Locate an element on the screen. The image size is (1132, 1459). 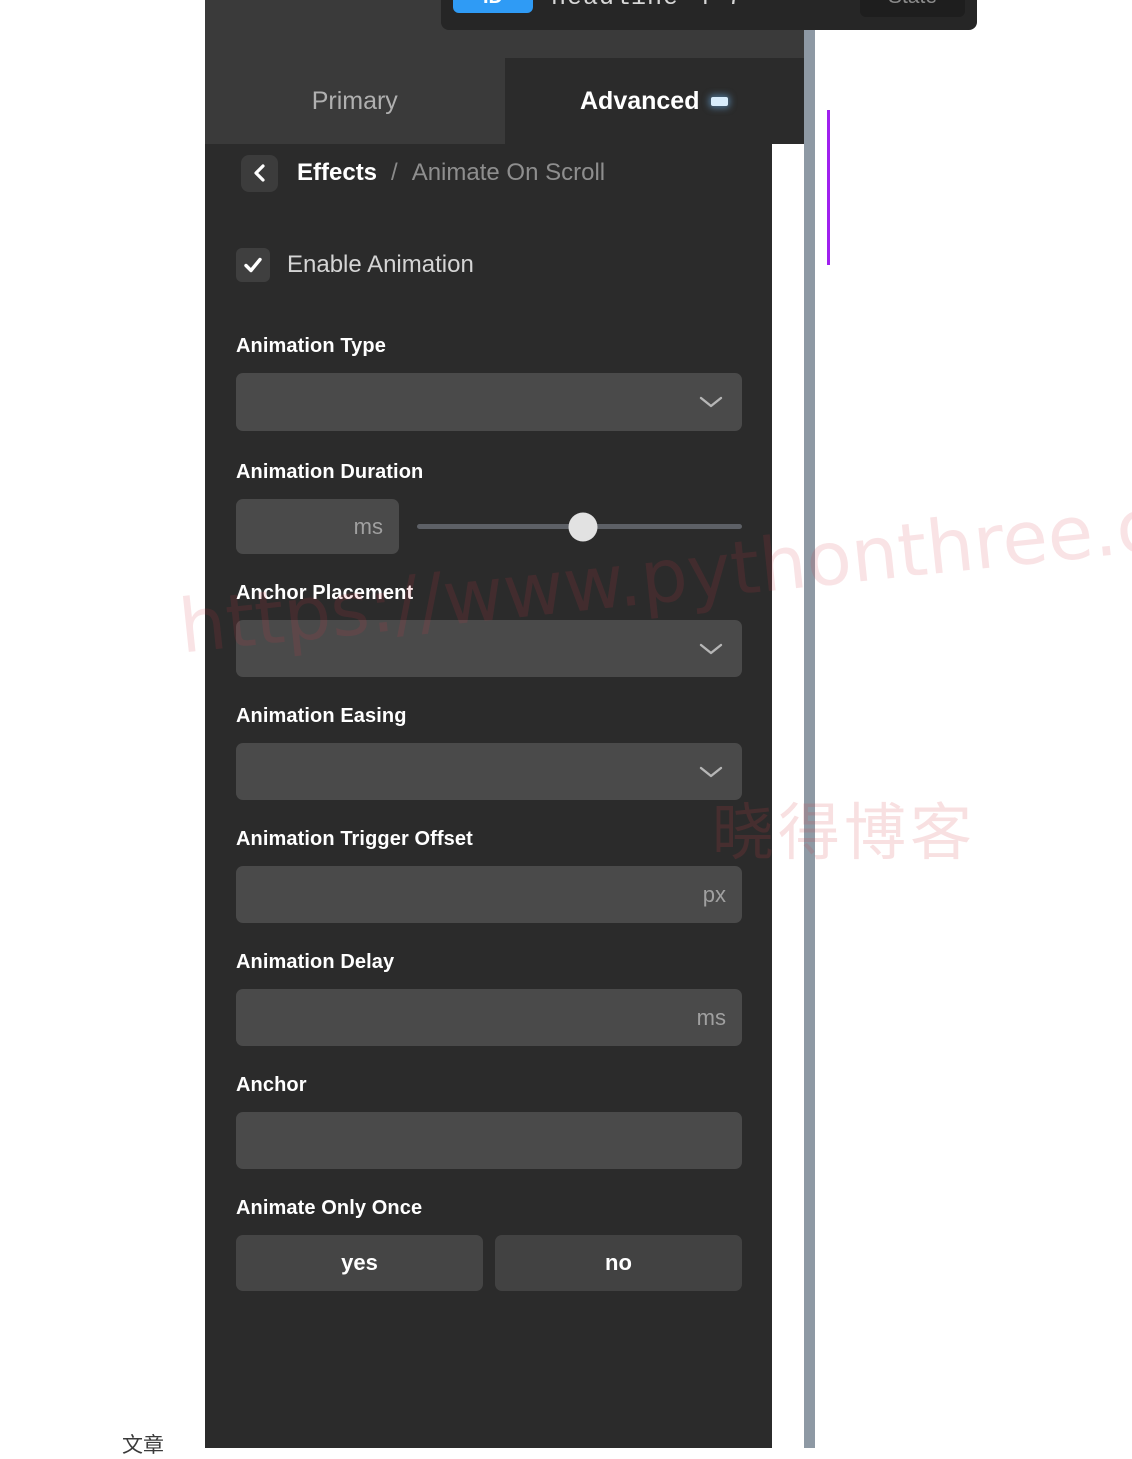
anchor-placement-select is located at coordinates (489, 648).